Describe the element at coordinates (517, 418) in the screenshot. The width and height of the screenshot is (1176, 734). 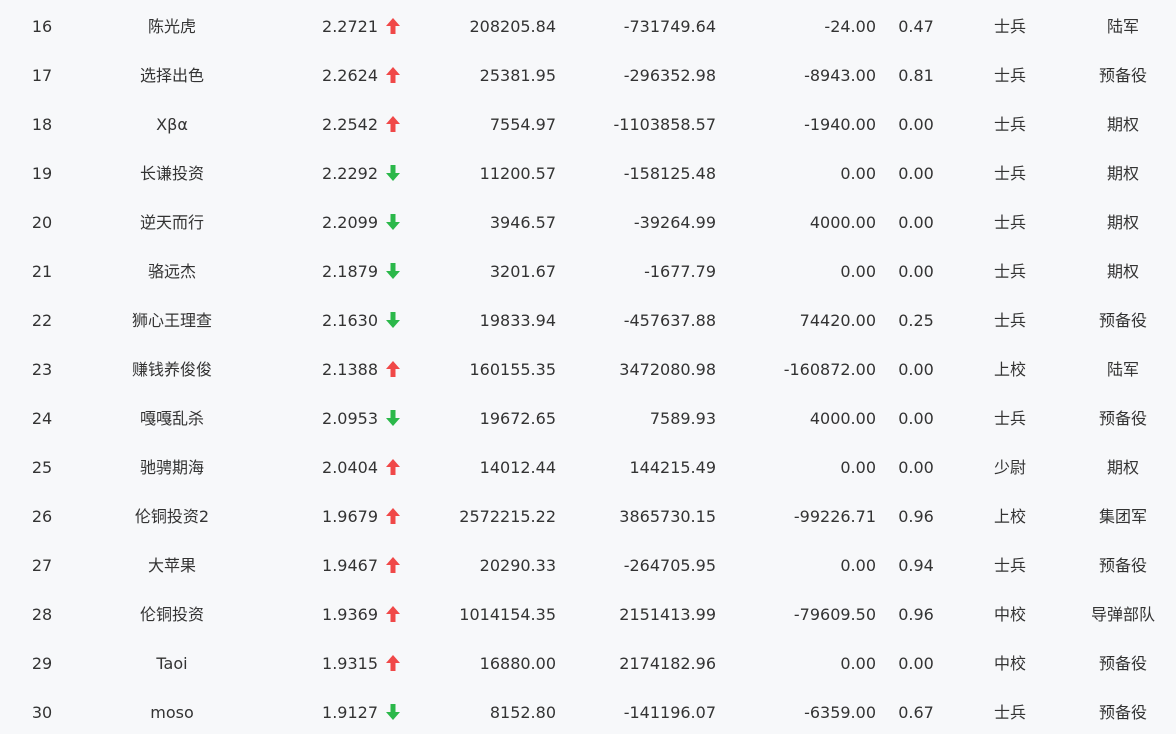
I see `equity-cell: 19672.65` at that location.